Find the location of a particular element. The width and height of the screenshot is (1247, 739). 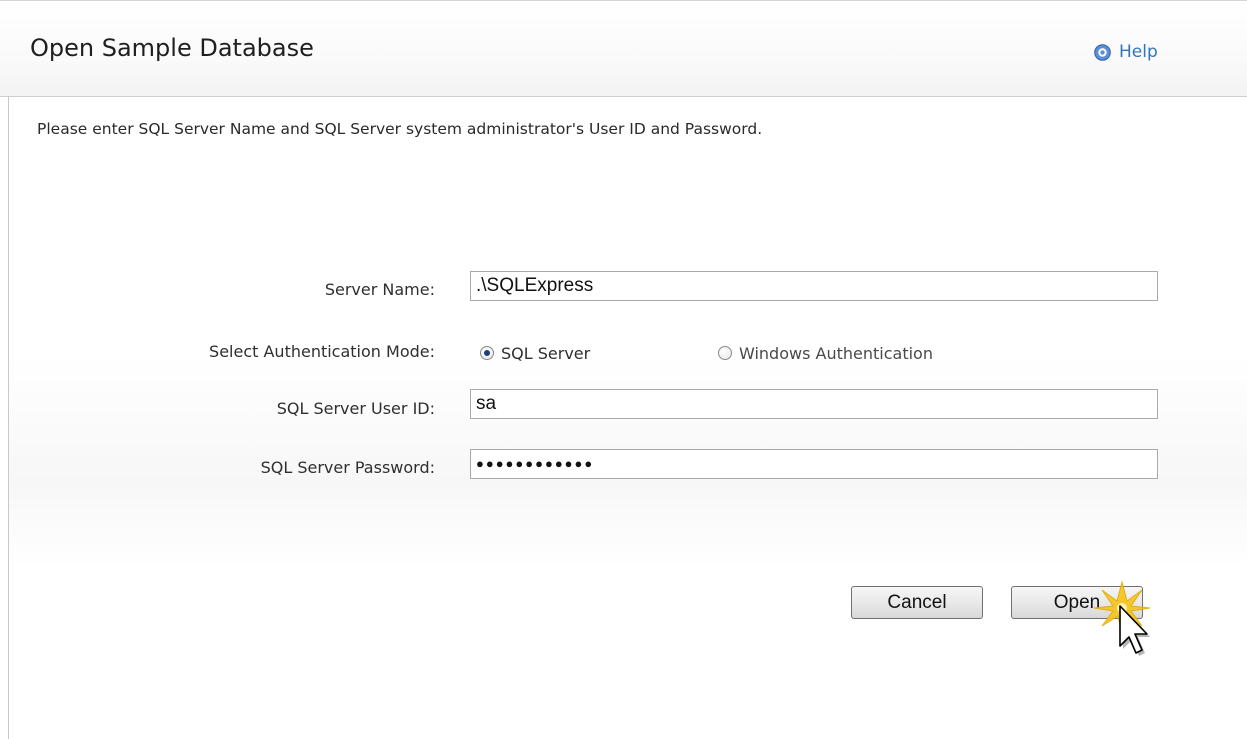

server-name-label: Server Name: is located at coordinates (379, 289).